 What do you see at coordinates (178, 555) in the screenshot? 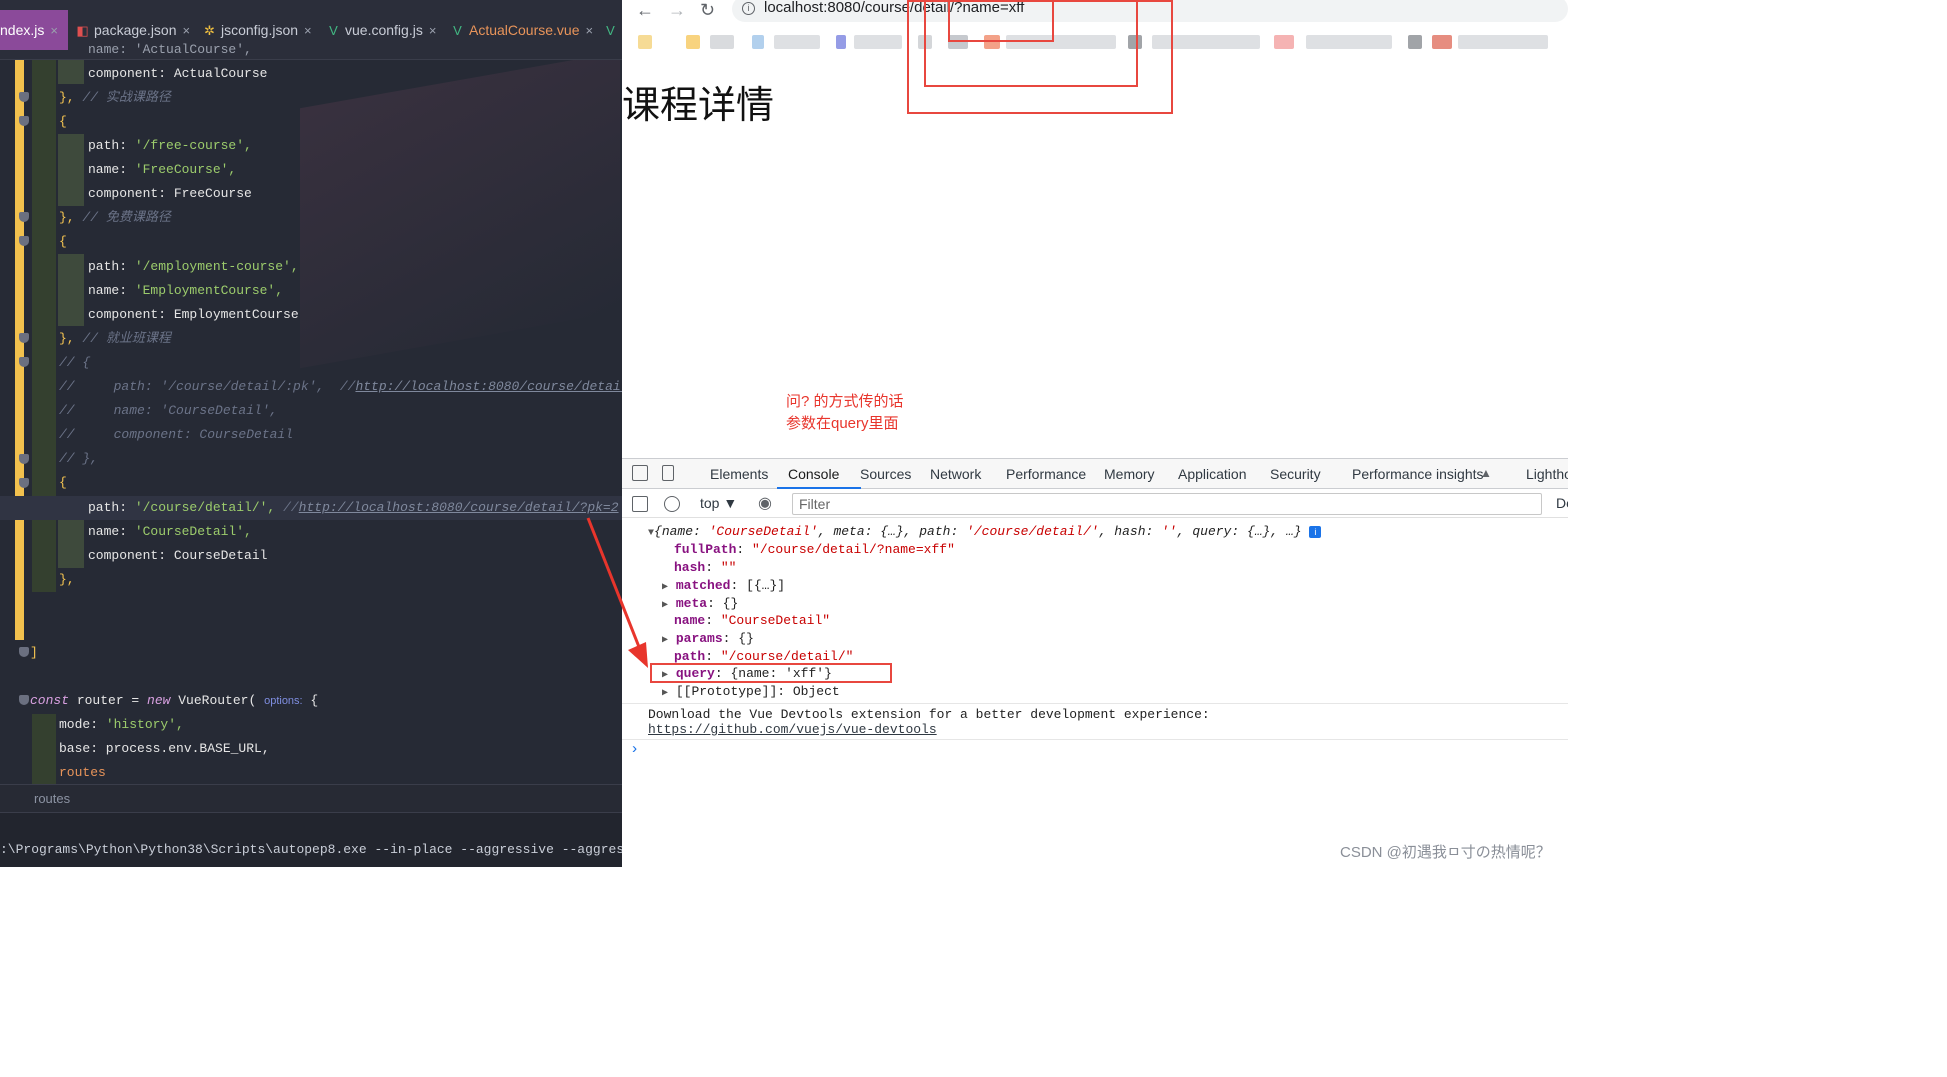
I see `code-line: component: CourseDetail` at bounding box center [178, 555].